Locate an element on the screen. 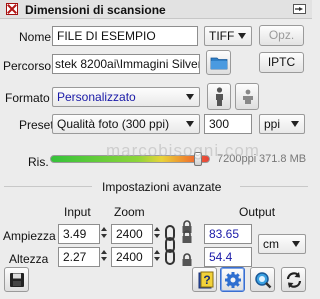  floppy-disk-icon is located at coordinates (17, 280).